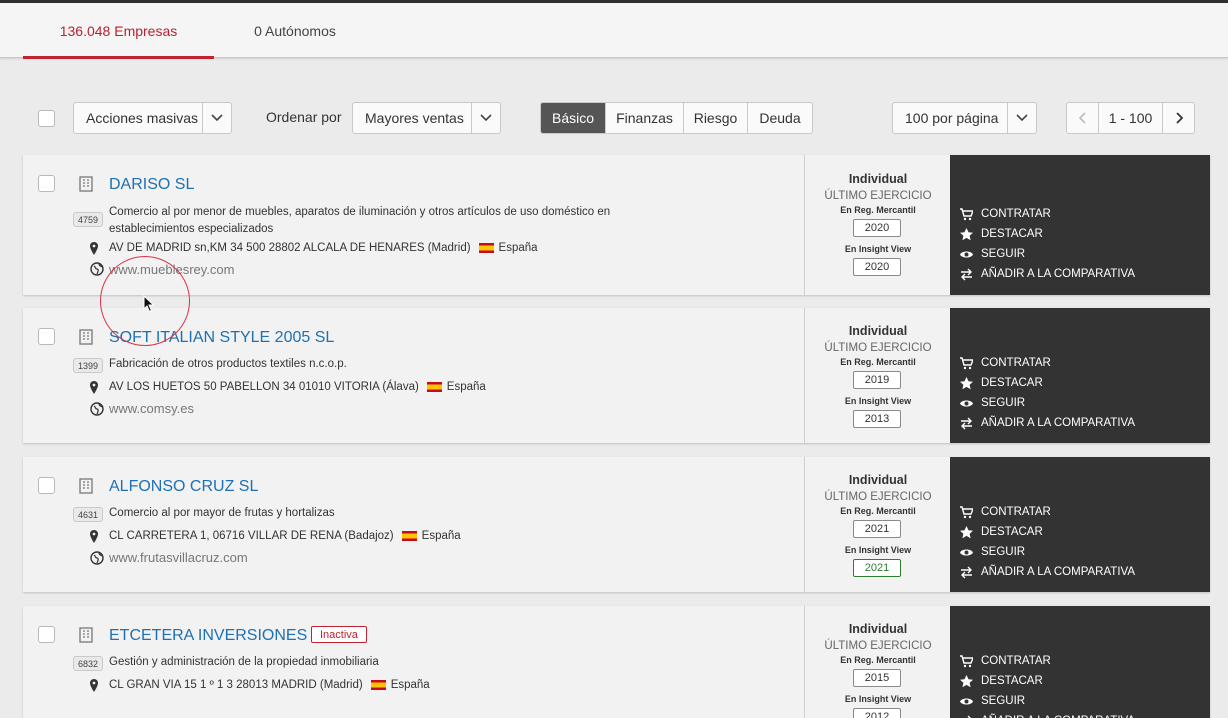  I want to click on view-basico-button: Básico, so click(573, 118).